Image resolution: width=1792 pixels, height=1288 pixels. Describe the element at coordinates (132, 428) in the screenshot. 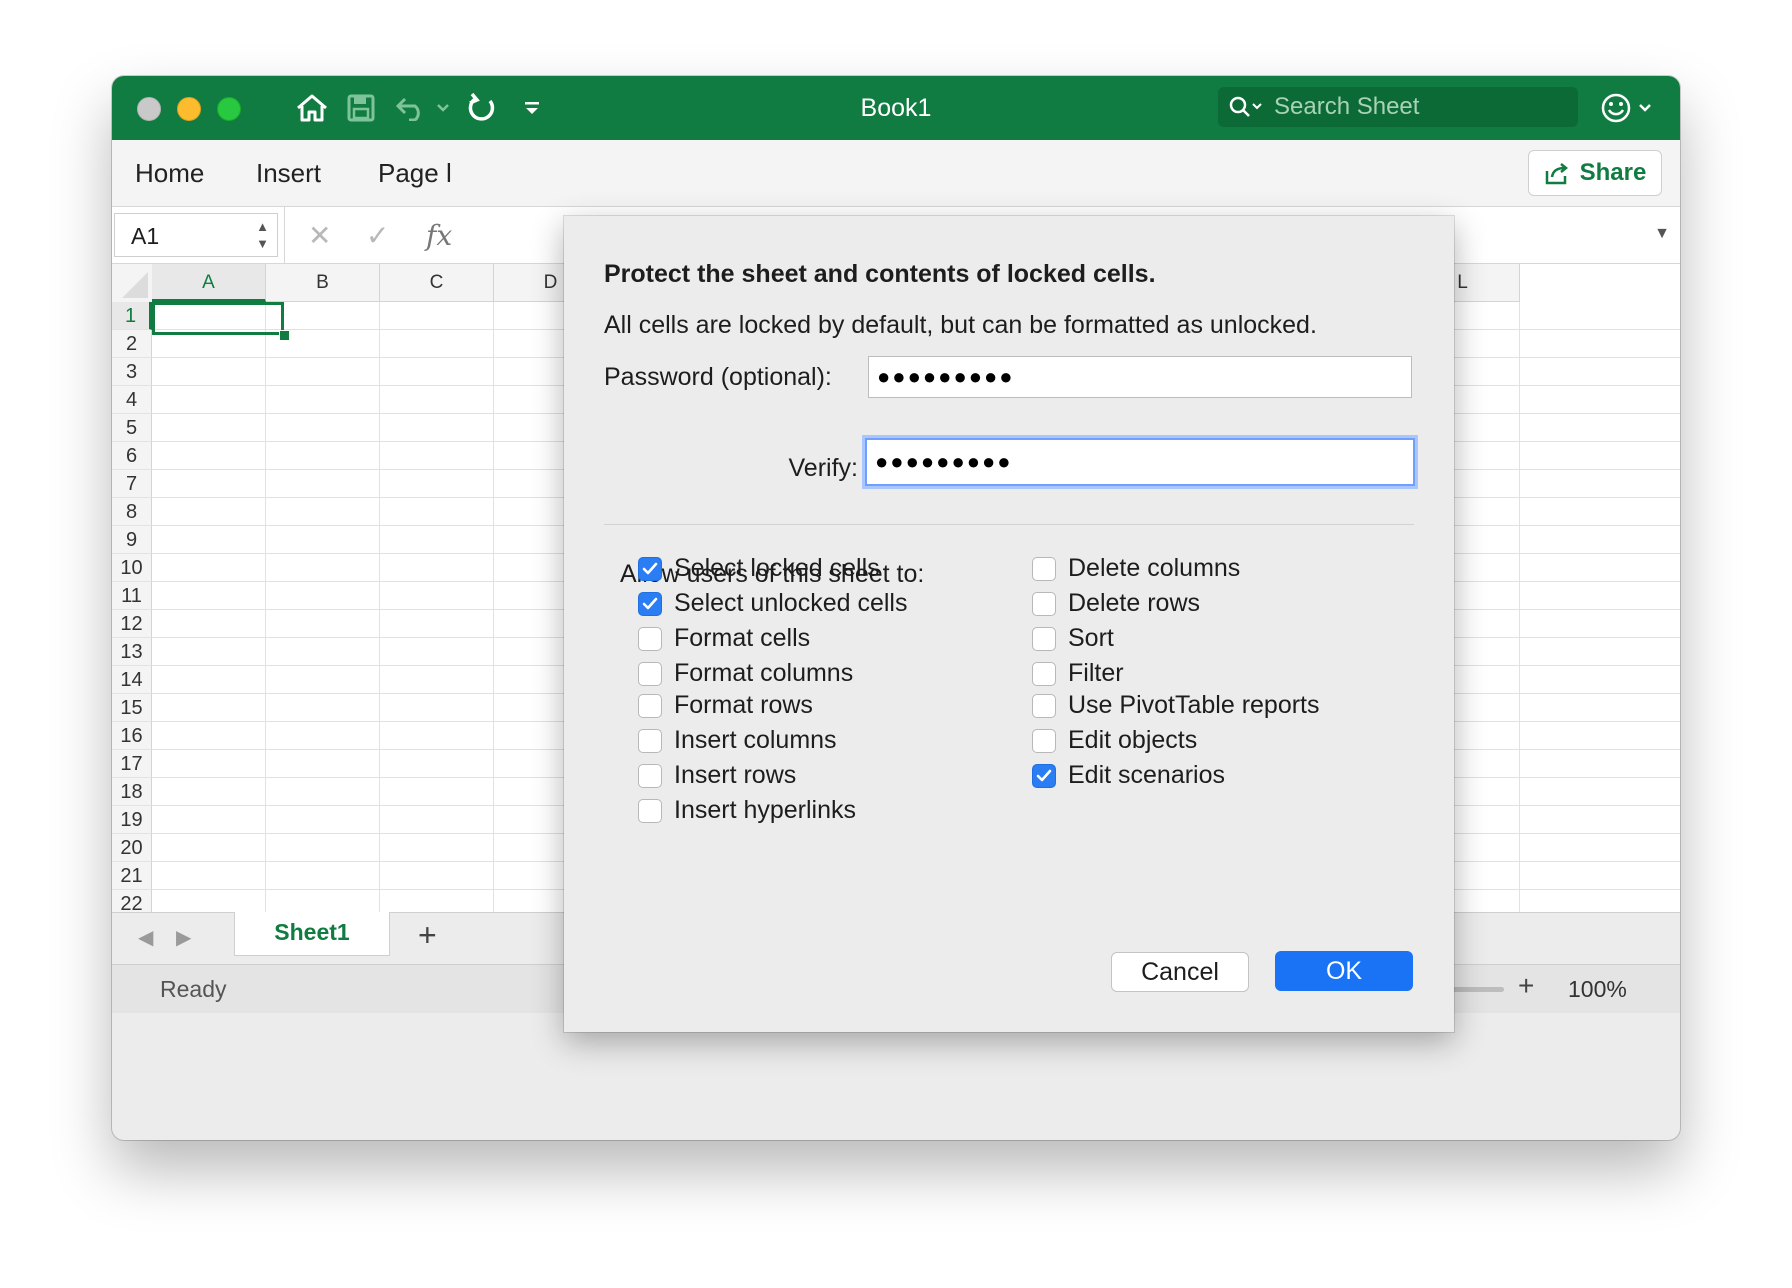

I see `row-header: 5` at that location.